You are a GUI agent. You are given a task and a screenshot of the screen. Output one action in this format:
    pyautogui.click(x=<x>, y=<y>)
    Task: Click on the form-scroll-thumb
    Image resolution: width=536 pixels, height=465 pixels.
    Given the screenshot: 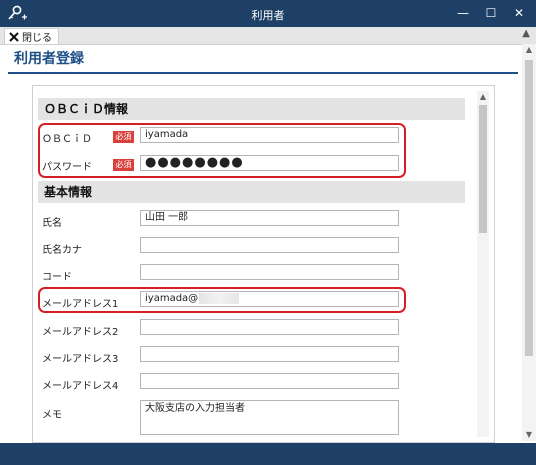 What is the action you would take?
    pyautogui.click(x=483, y=169)
    